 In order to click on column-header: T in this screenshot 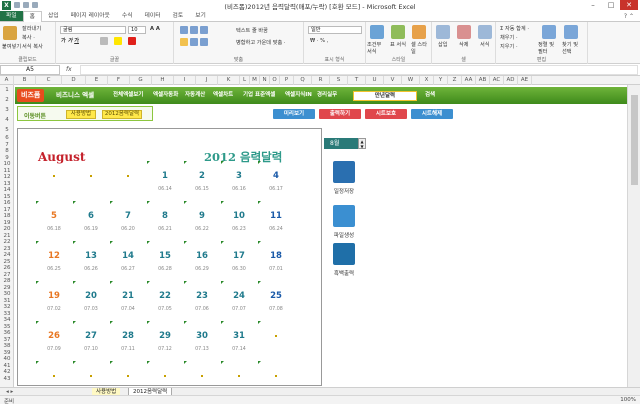, I will do `click(357, 80)`.